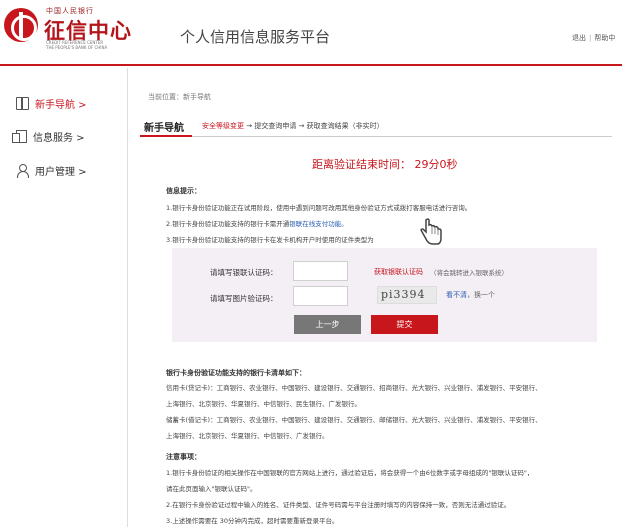 This screenshot has height=527, width=622. I want to click on notes-heading: 注意事项：, so click(183, 457).